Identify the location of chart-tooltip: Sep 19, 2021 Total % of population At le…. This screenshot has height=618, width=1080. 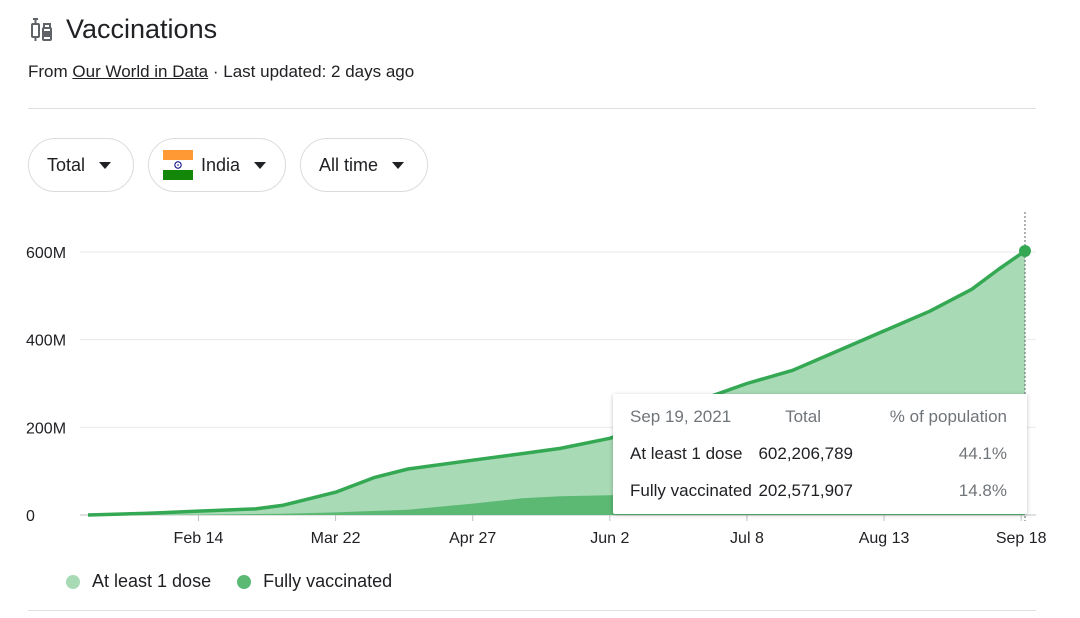
(820, 454).